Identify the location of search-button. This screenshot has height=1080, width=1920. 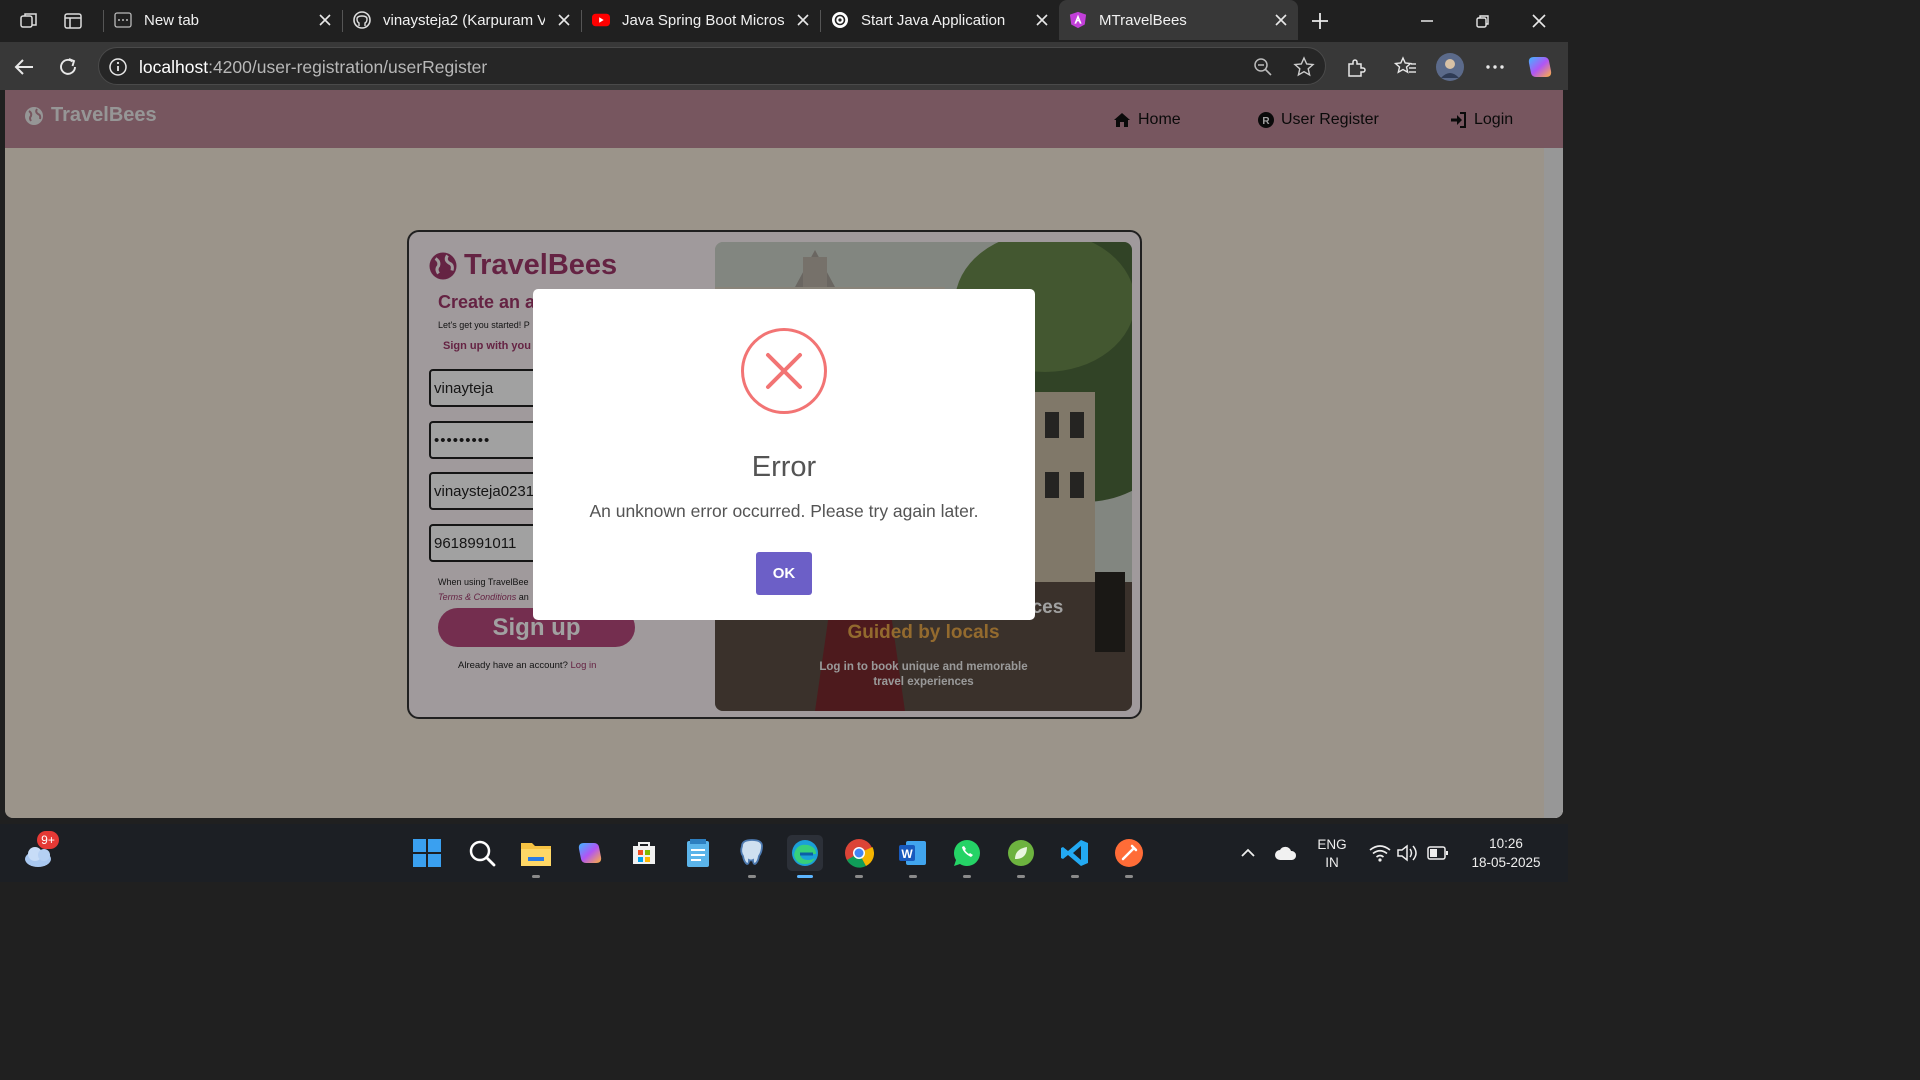
(482, 853).